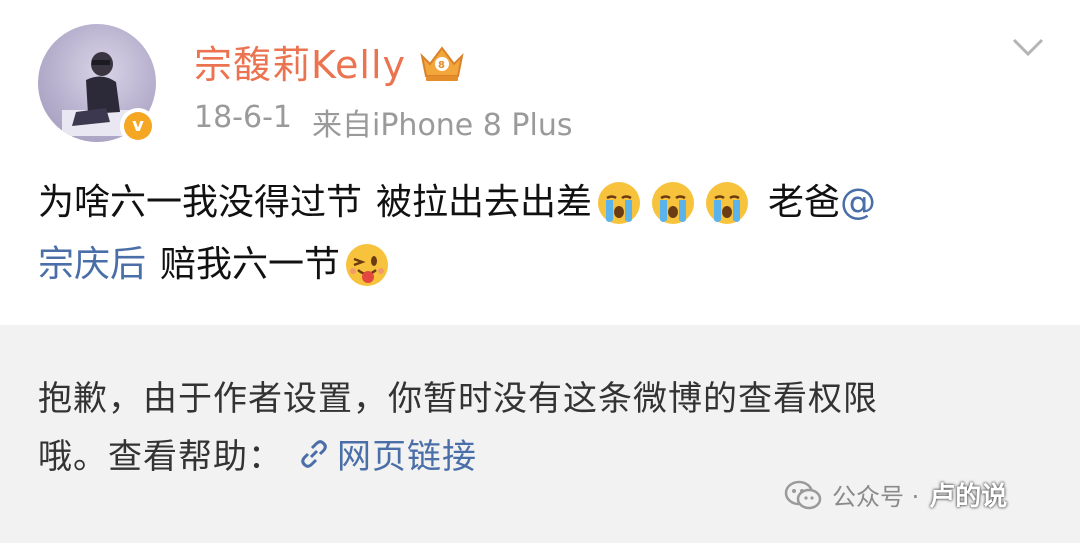 This screenshot has width=1080, height=543. I want to click on web-link: 网页链接, so click(387, 453).